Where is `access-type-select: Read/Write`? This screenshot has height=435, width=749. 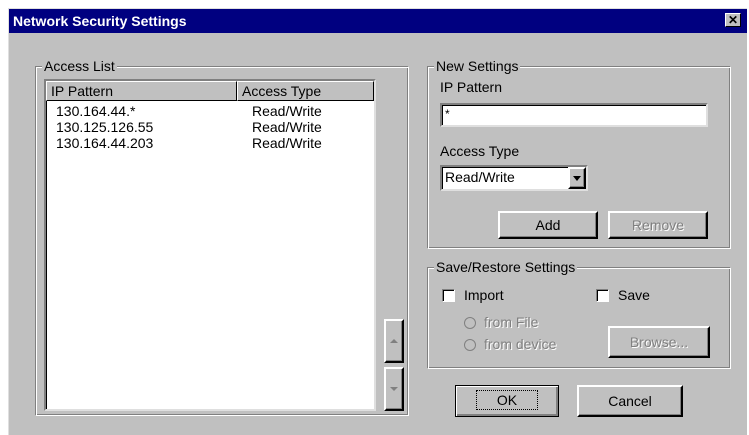
access-type-select: Read/Write is located at coordinates (514, 178).